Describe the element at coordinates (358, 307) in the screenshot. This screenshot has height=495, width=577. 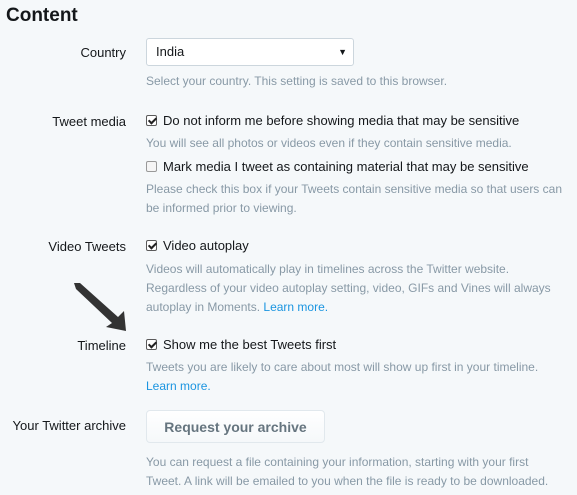
I see `video-help-line3: autoplay in Moments. Learn more.` at that location.